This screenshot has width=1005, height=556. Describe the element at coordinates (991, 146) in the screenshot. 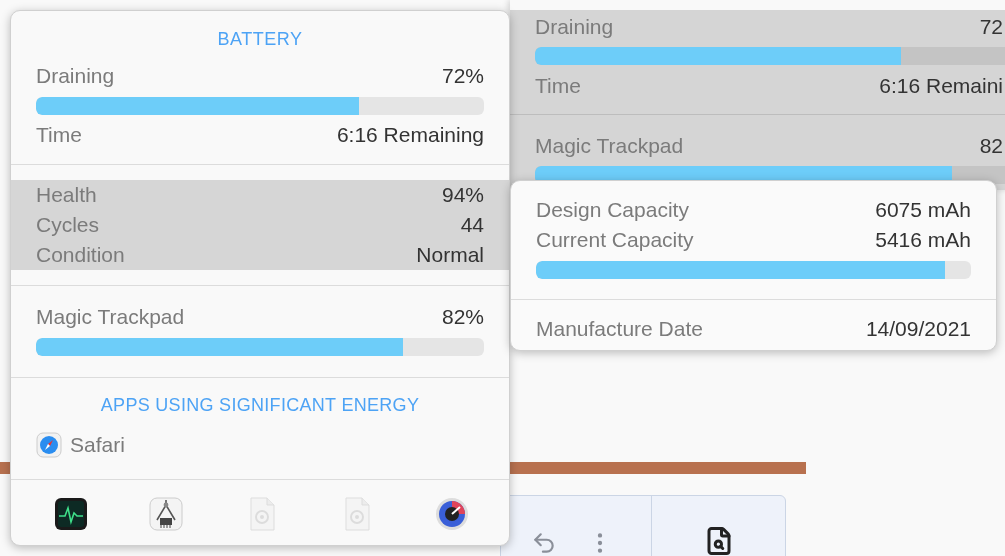

I see `row-value: 82` at that location.